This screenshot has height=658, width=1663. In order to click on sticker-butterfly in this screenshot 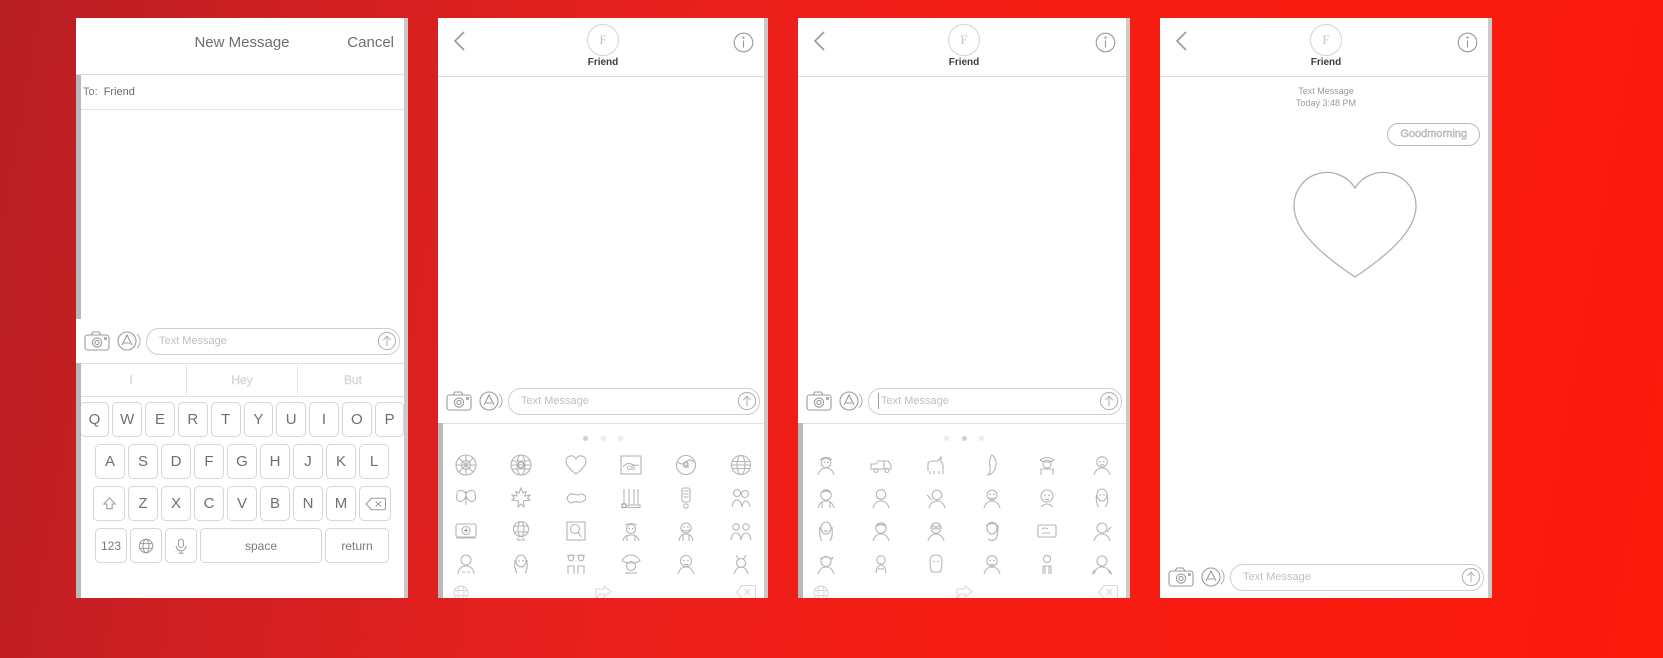, I will do `click(465, 497)`.